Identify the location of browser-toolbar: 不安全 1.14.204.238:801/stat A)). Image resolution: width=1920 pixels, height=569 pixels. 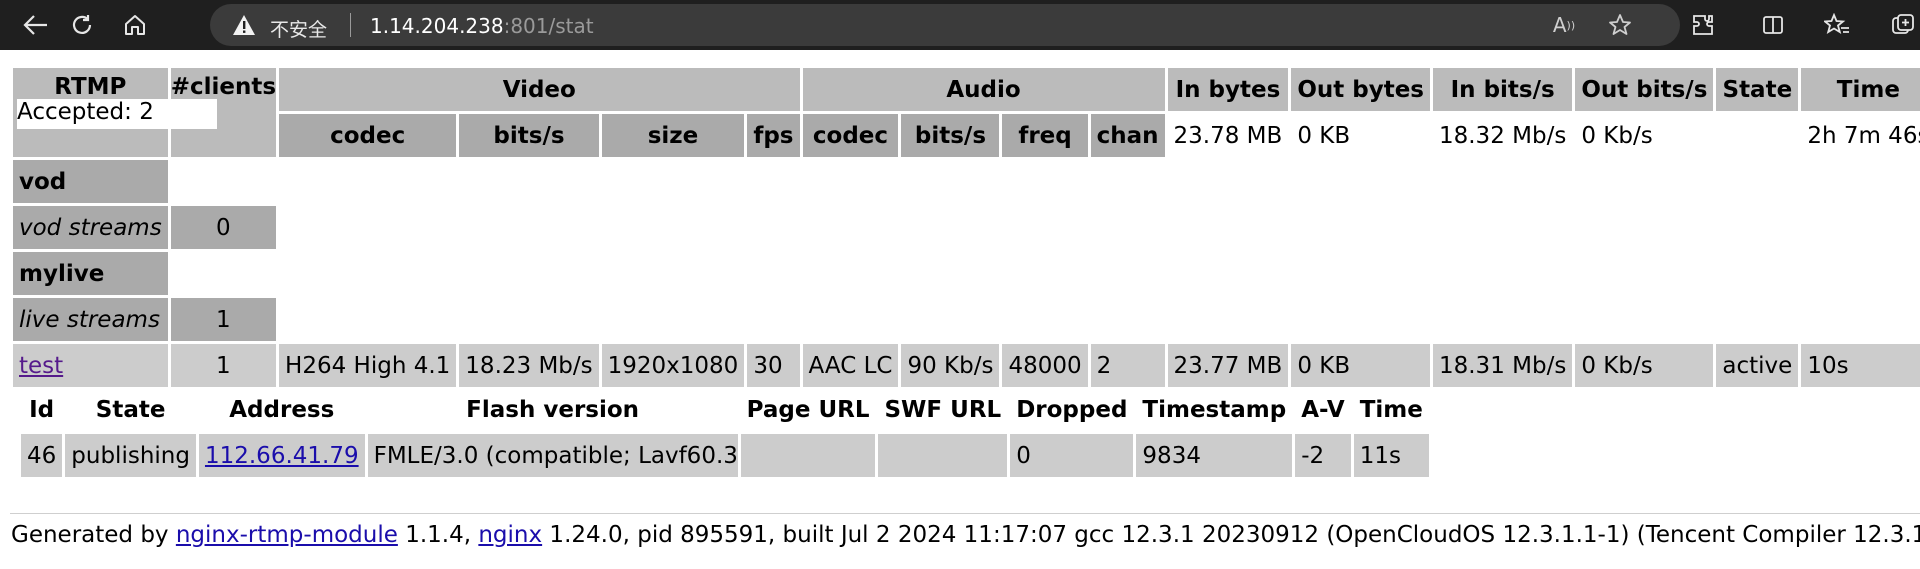
(960, 25).